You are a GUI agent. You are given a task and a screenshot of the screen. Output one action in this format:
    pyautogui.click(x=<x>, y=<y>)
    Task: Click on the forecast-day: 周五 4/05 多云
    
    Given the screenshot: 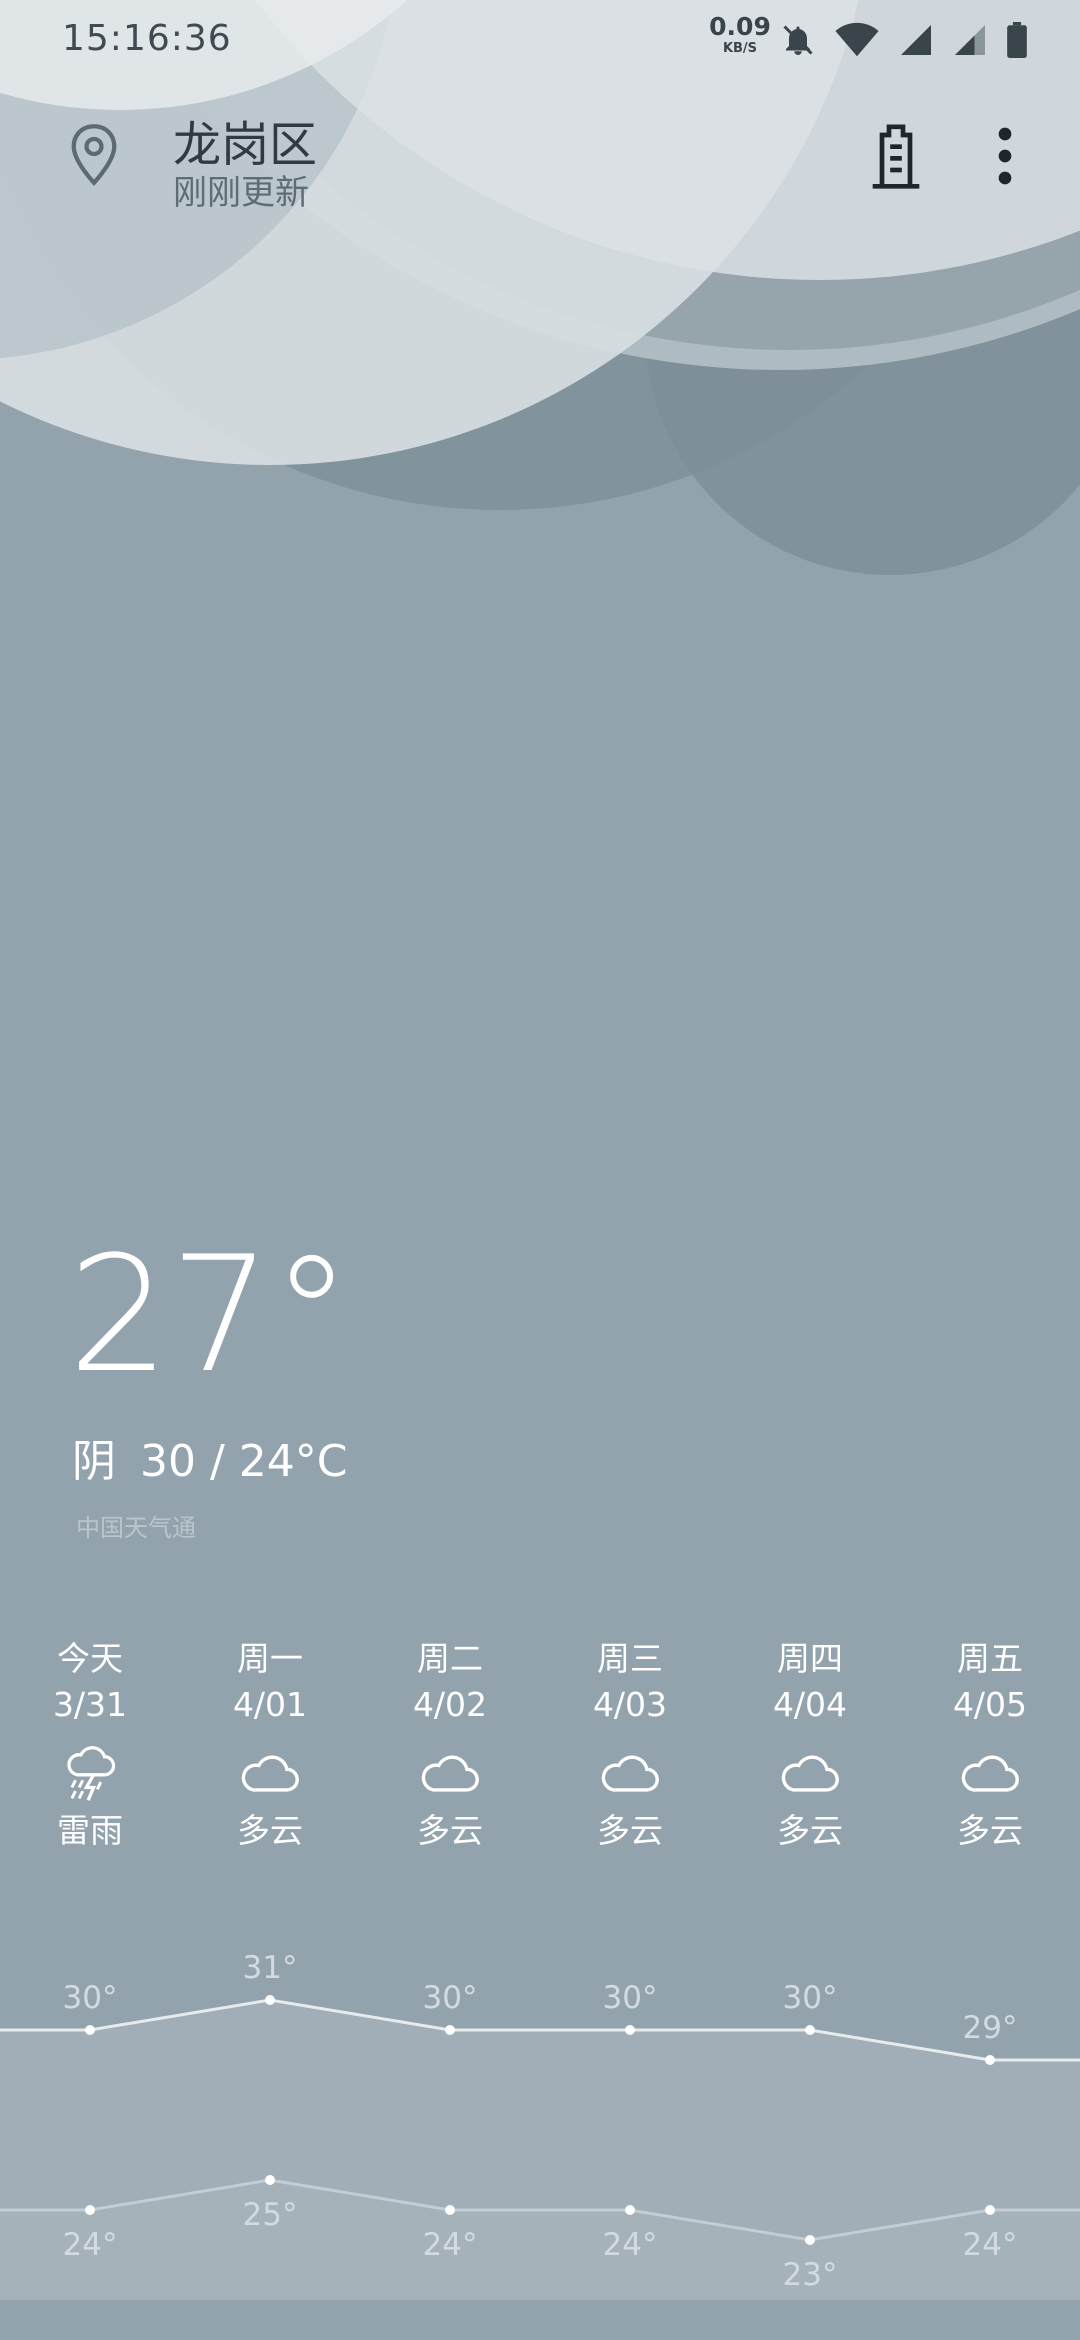 What is the action you would take?
    pyautogui.click(x=990, y=1745)
    